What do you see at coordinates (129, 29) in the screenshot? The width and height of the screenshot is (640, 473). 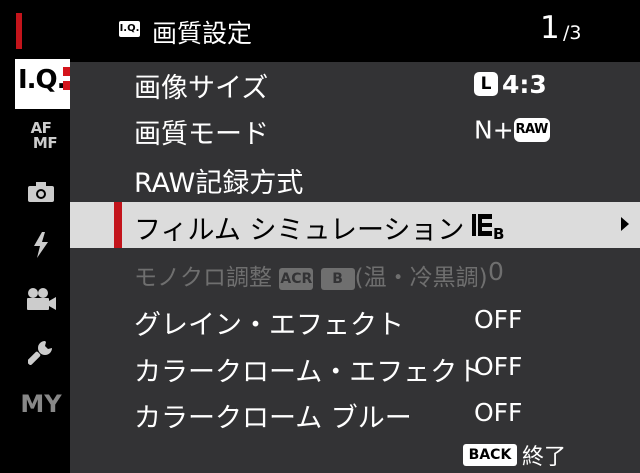 I see `image-quality-badge-icon: I.Q.` at bounding box center [129, 29].